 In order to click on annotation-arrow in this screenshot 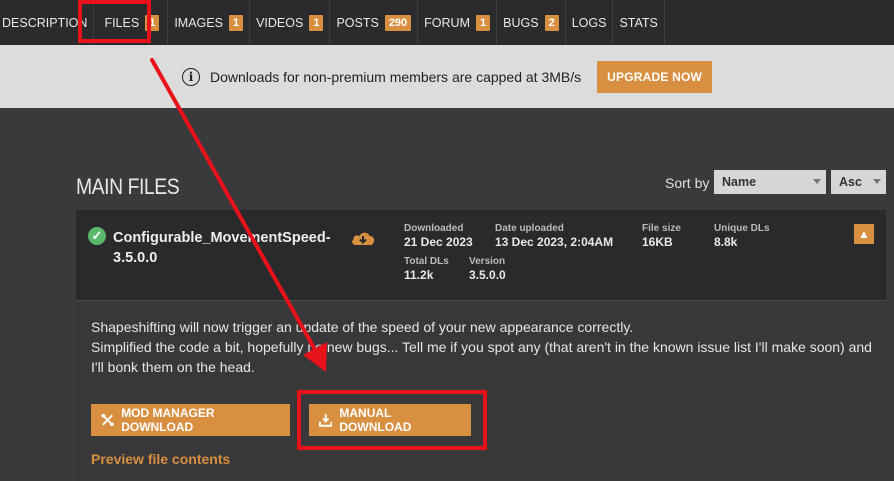, I will do `click(238, 215)`.